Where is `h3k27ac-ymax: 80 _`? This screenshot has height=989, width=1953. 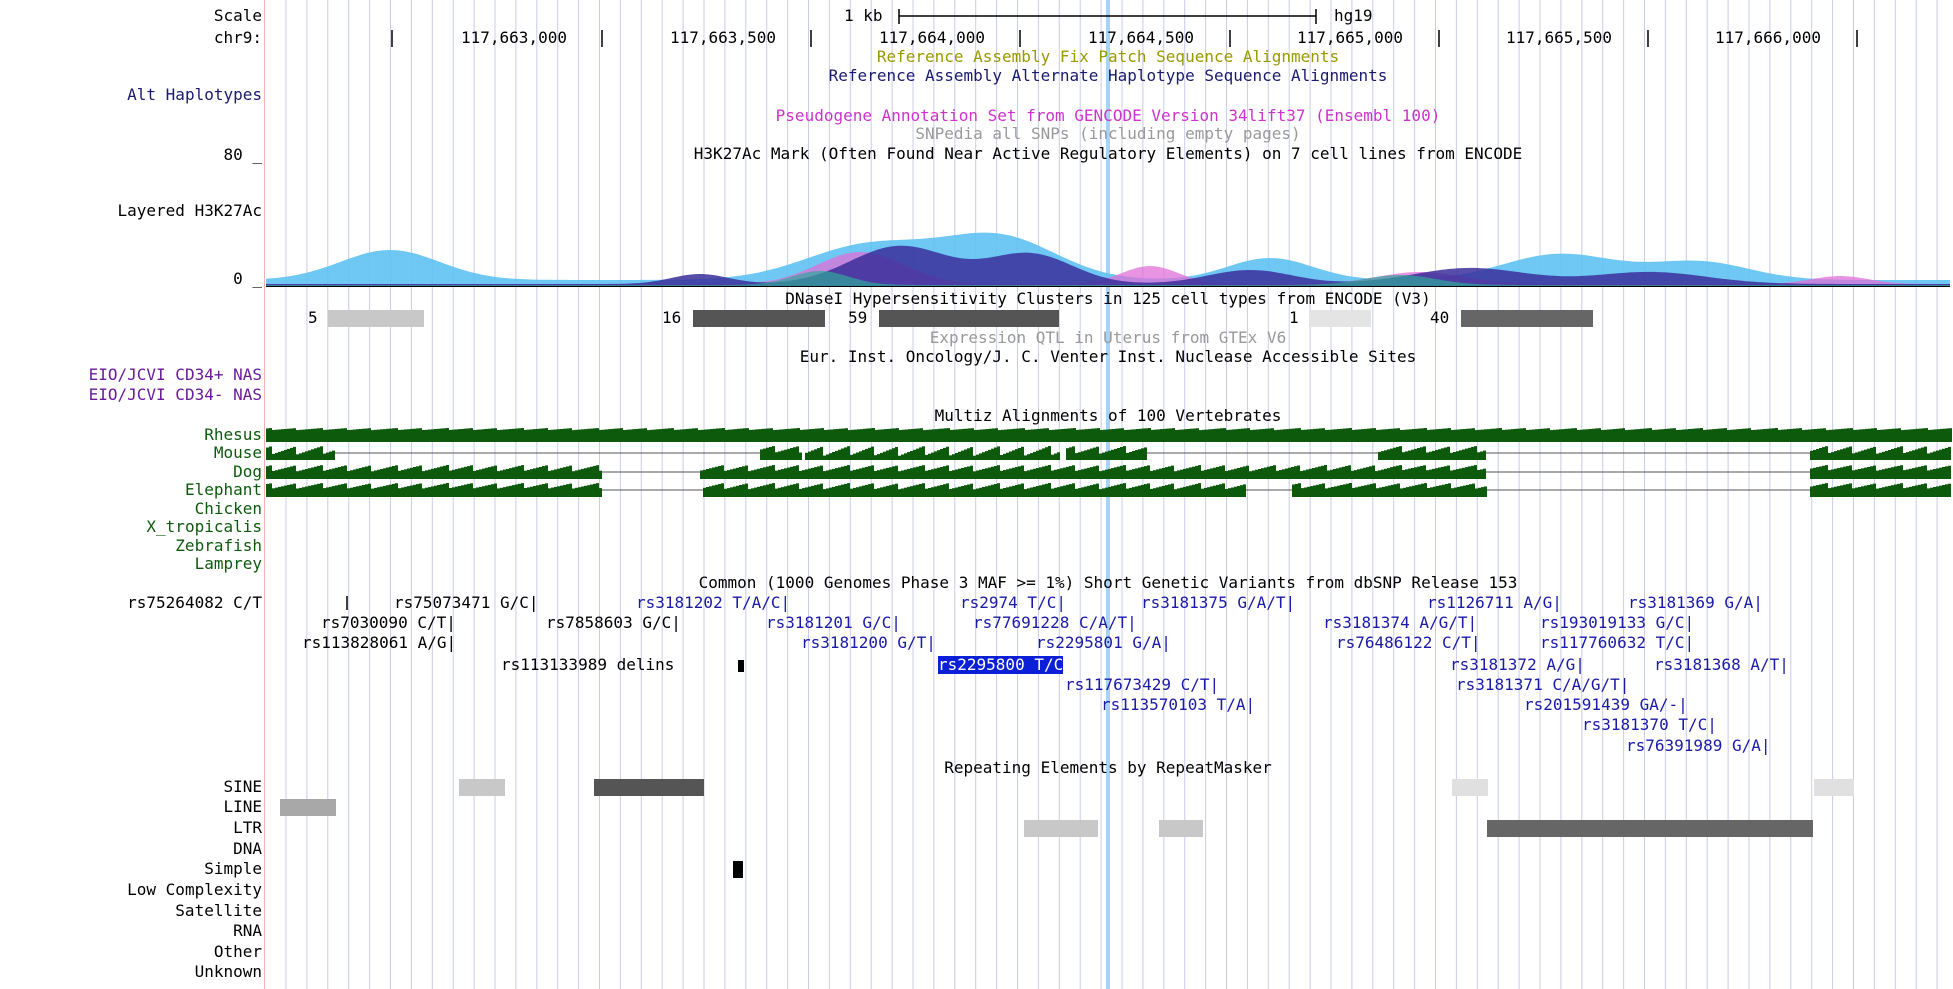 h3k27ac-ymax: 80 _ is located at coordinates (242, 154).